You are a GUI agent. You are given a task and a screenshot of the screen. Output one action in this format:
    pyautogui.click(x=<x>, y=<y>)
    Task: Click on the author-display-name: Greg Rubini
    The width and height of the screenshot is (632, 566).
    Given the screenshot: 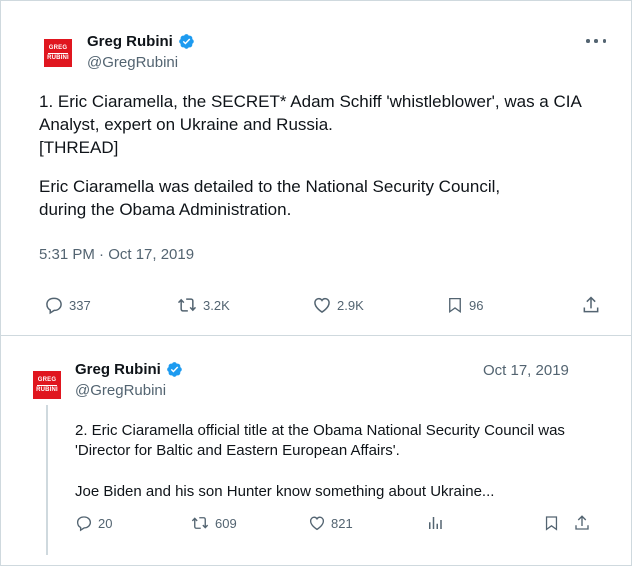 What is the action you would take?
    pyautogui.click(x=130, y=41)
    